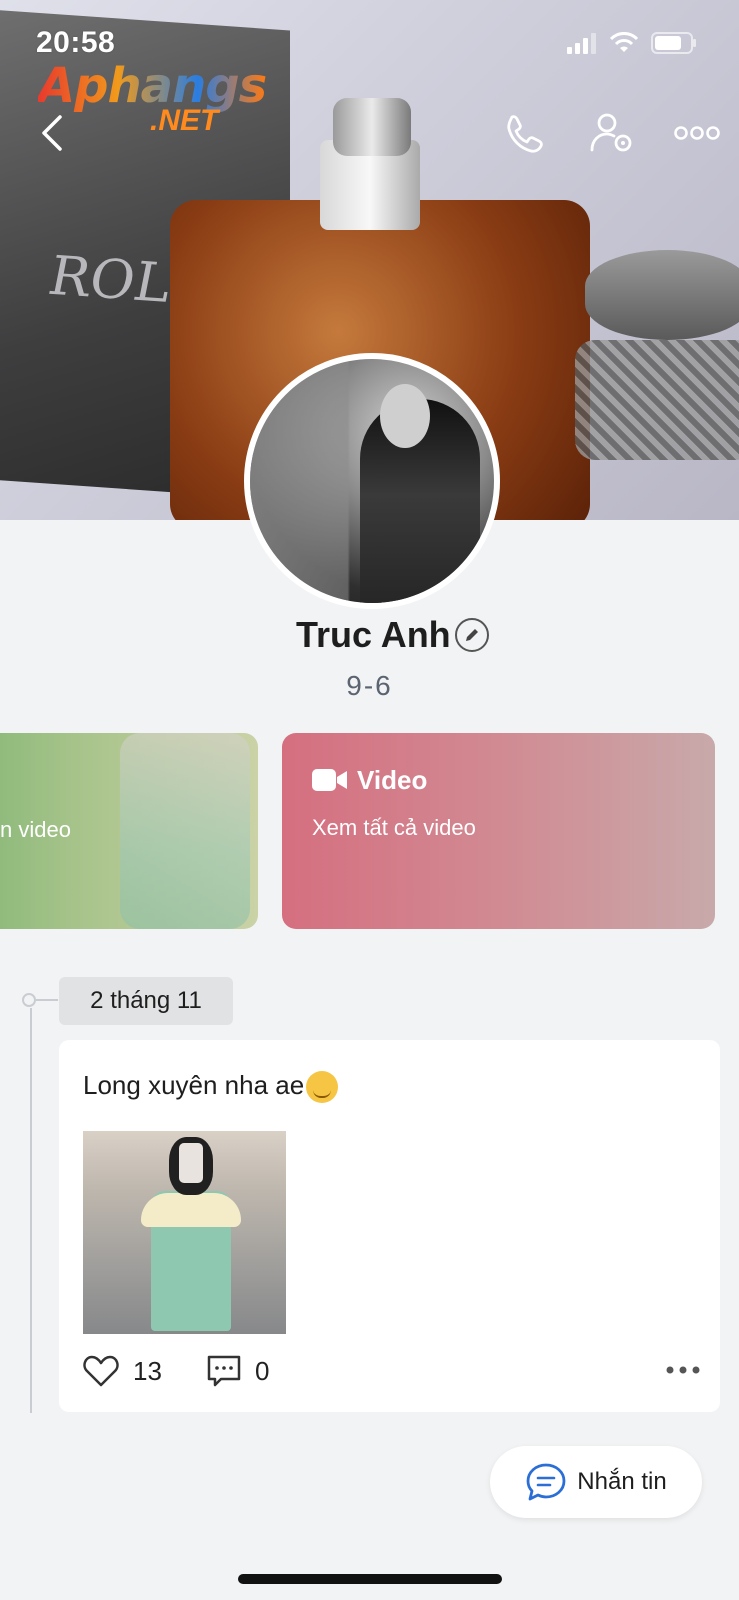  What do you see at coordinates (262, 1370) in the screenshot?
I see `comment-count: 0` at bounding box center [262, 1370].